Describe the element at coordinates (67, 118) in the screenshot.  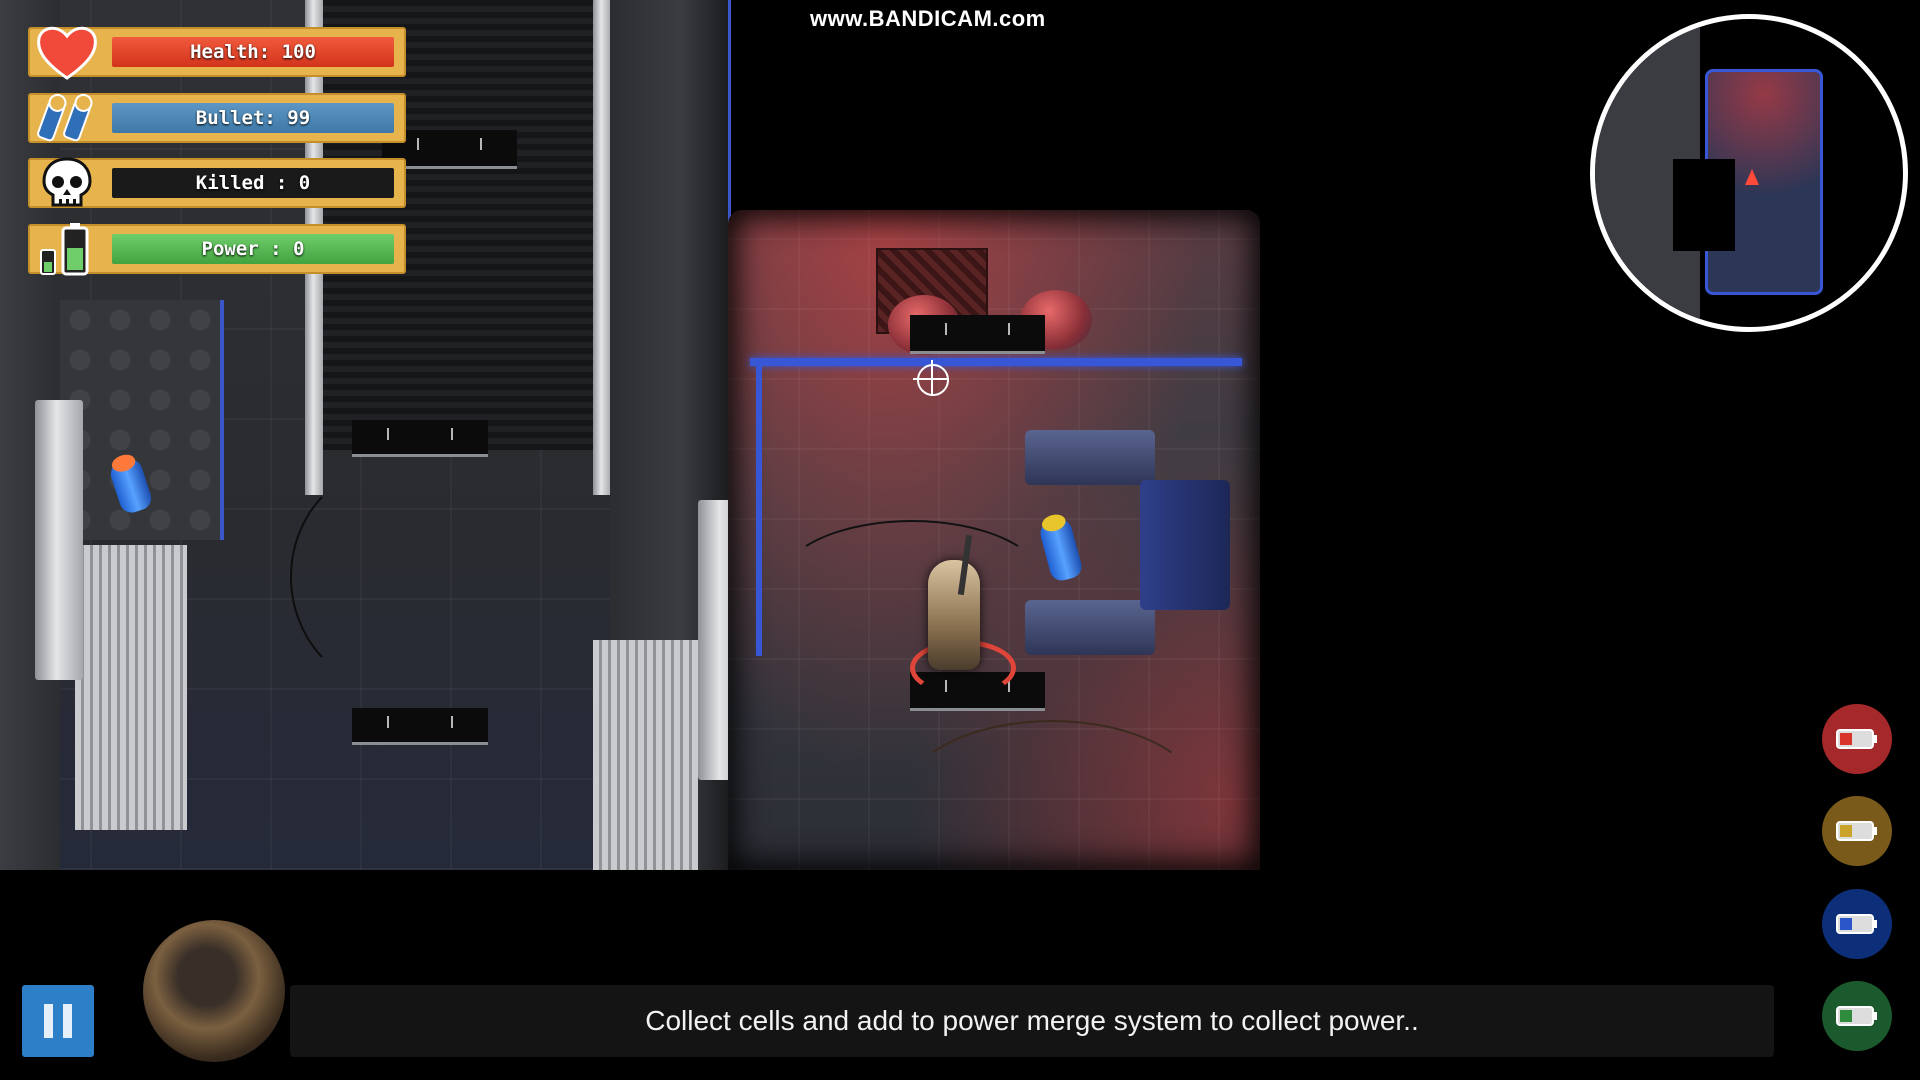
I see `bullets-icon` at that location.